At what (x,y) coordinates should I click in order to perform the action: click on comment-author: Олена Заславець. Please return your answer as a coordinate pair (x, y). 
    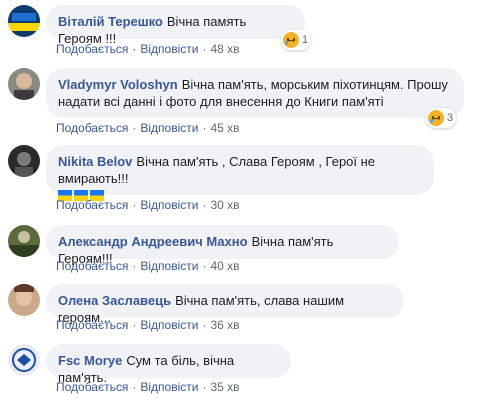
    Looking at the image, I should click on (114, 300).